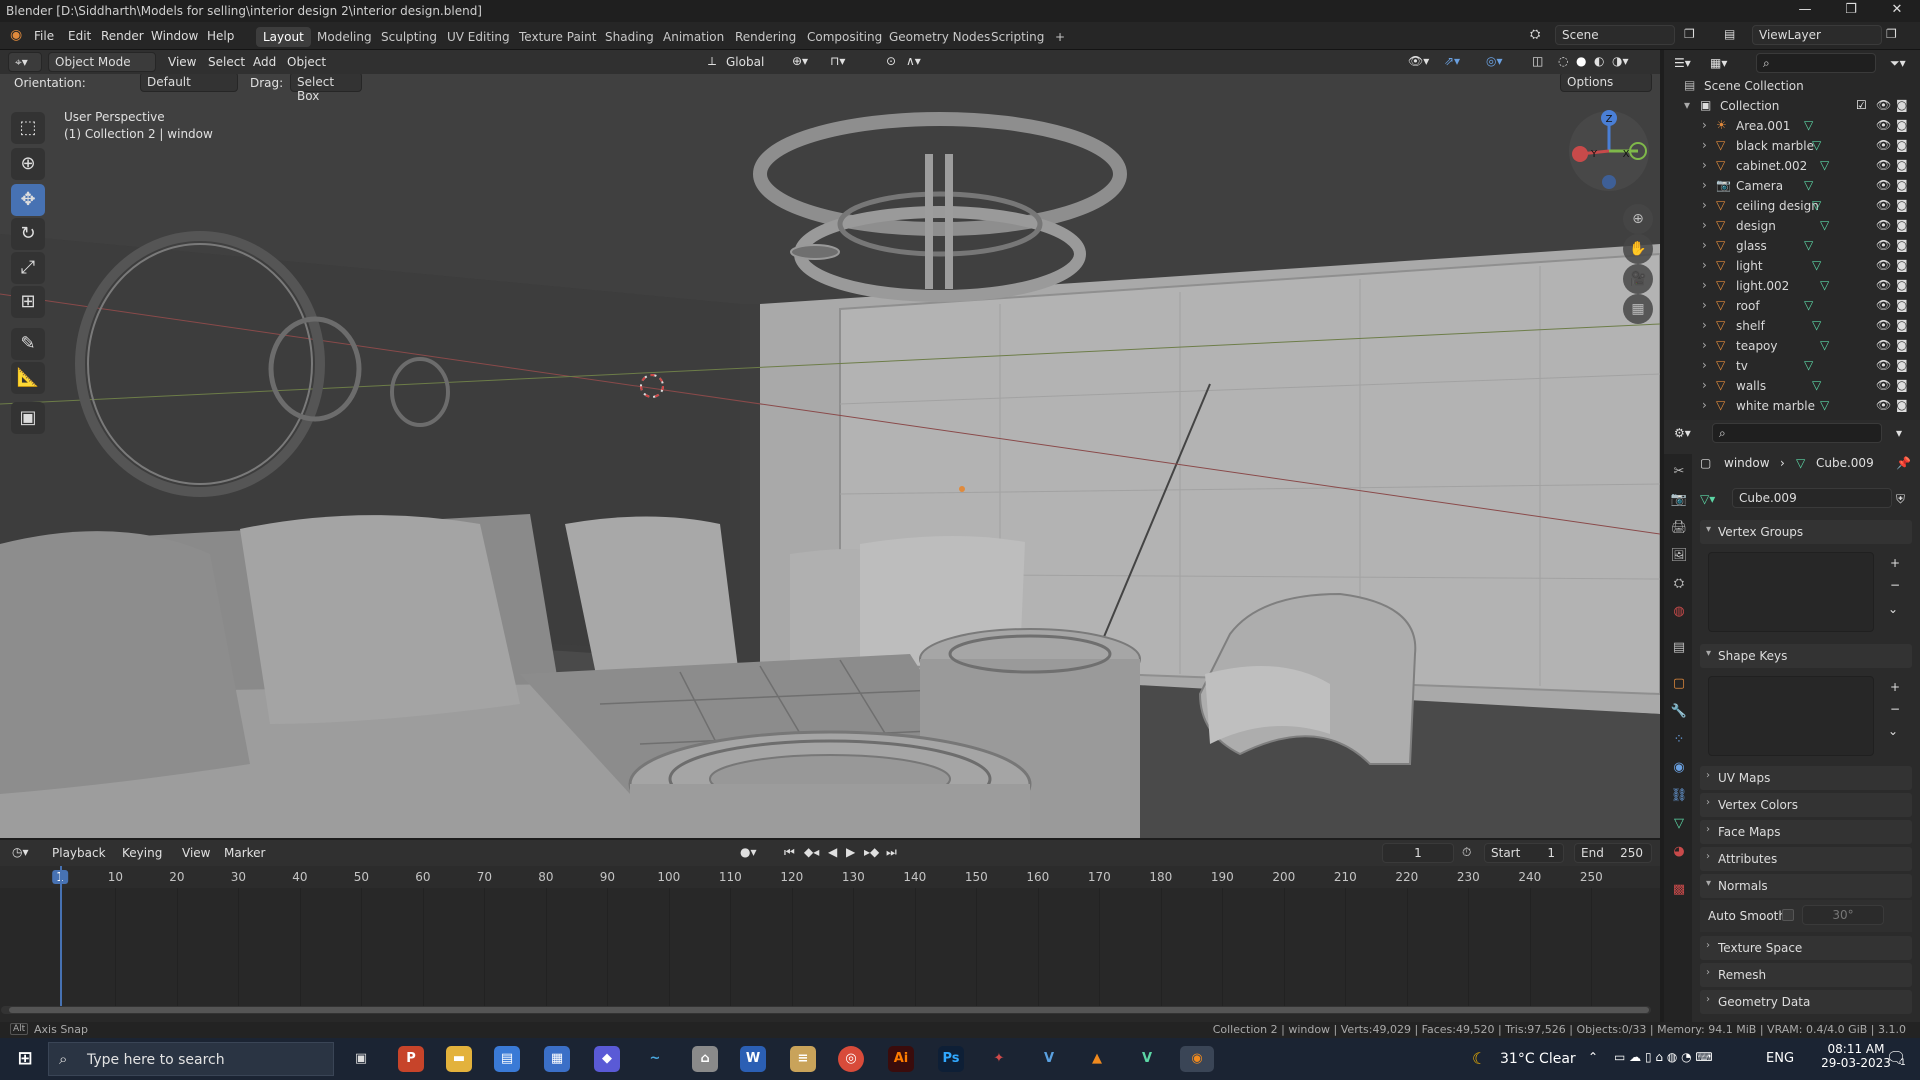 Image resolution: width=1920 pixels, height=1080 pixels. Describe the element at coordinates (1898, 63) in the screenshot. I see `filter-icon: ⏷▾` at that location.